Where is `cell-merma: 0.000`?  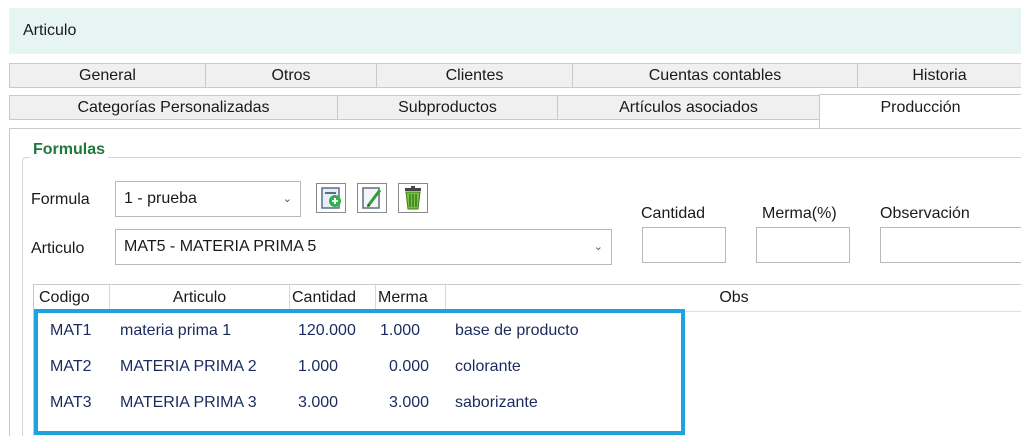
cell-merma: 0.000 is located at coordinates (409, 366).